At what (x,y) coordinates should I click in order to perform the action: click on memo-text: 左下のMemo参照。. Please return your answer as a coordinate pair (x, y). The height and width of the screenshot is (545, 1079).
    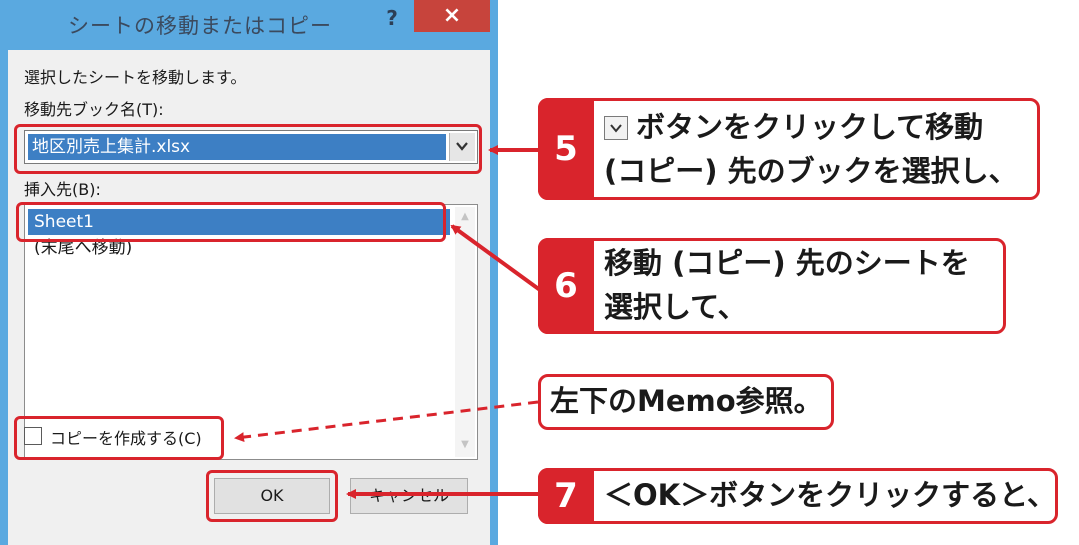
    Looking at the image, I should click on (686, 401).